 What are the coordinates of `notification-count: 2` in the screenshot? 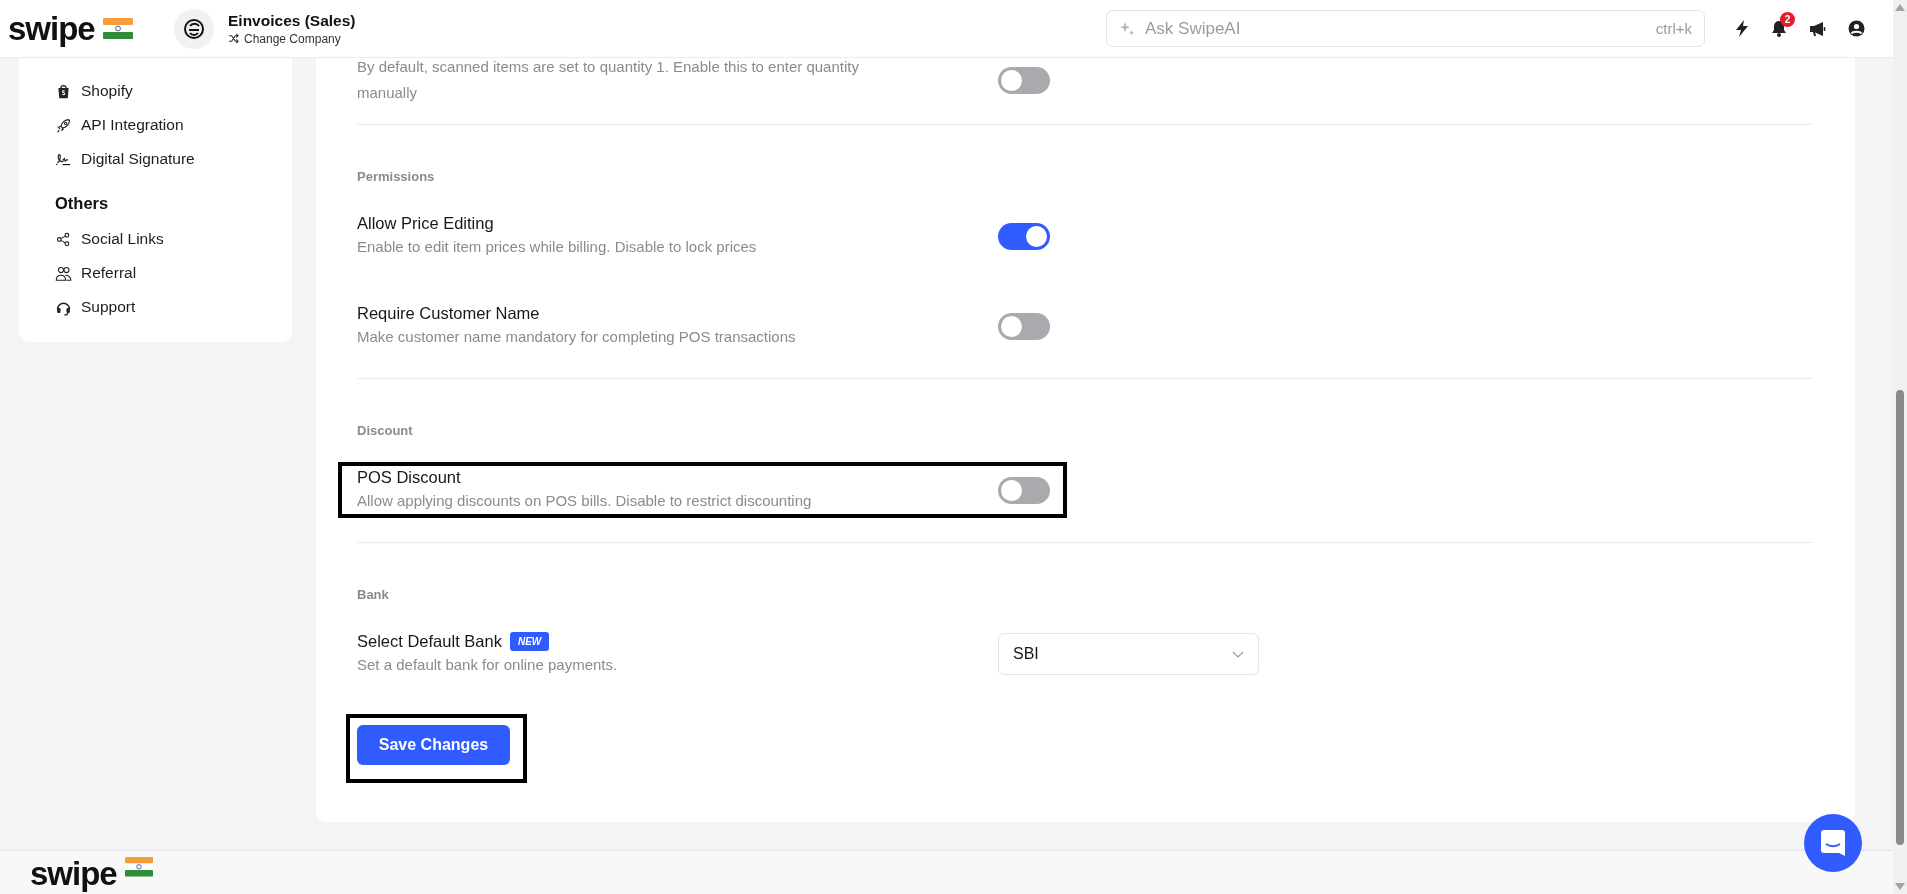 It's located at (1787, 19).